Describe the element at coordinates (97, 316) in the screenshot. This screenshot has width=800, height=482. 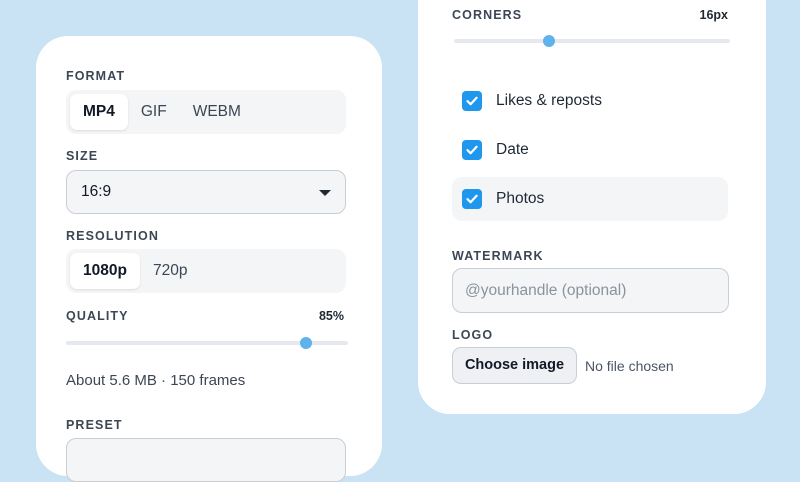
I see `quality-label: QUALITY` at that location.